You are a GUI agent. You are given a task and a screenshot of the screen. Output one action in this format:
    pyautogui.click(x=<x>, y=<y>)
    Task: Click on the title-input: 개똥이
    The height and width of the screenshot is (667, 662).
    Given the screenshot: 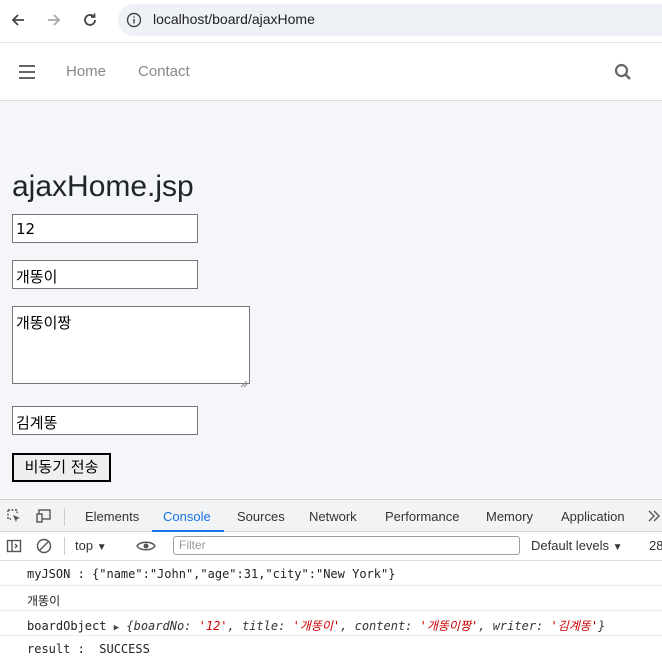 What is the action you would take?
    pyautogui.click(x=105, y=274)
    